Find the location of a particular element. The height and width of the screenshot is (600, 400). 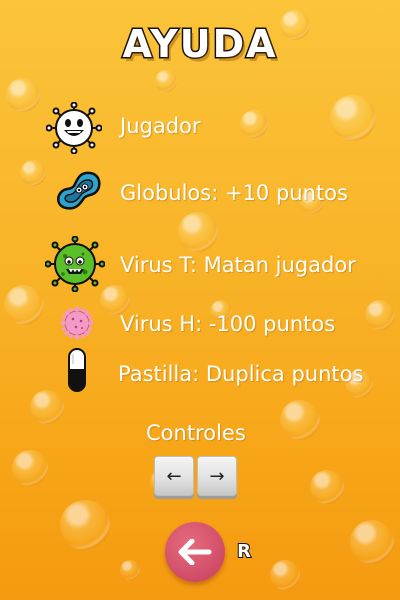

left-arrow-key: ← is located at coordinates (174, 476).